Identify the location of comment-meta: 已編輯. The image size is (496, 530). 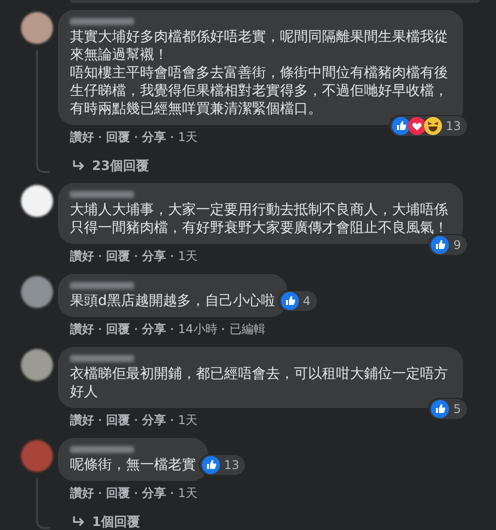
(247, 329).